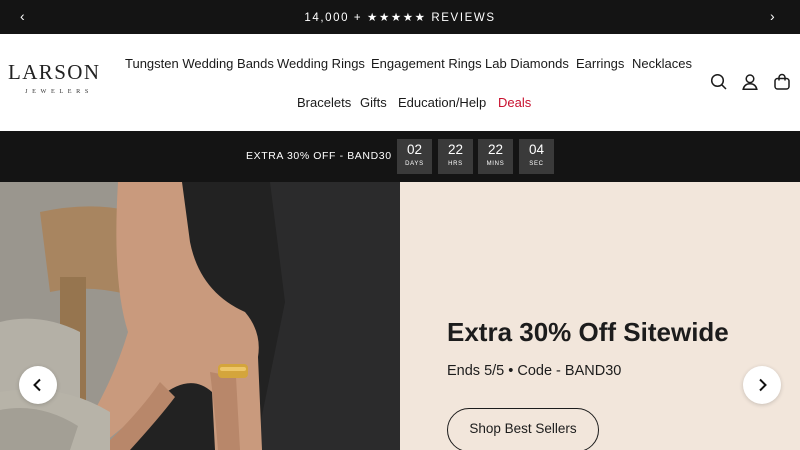  I want to click on countdown-seconds: 04 SEC, so click(536, 156).